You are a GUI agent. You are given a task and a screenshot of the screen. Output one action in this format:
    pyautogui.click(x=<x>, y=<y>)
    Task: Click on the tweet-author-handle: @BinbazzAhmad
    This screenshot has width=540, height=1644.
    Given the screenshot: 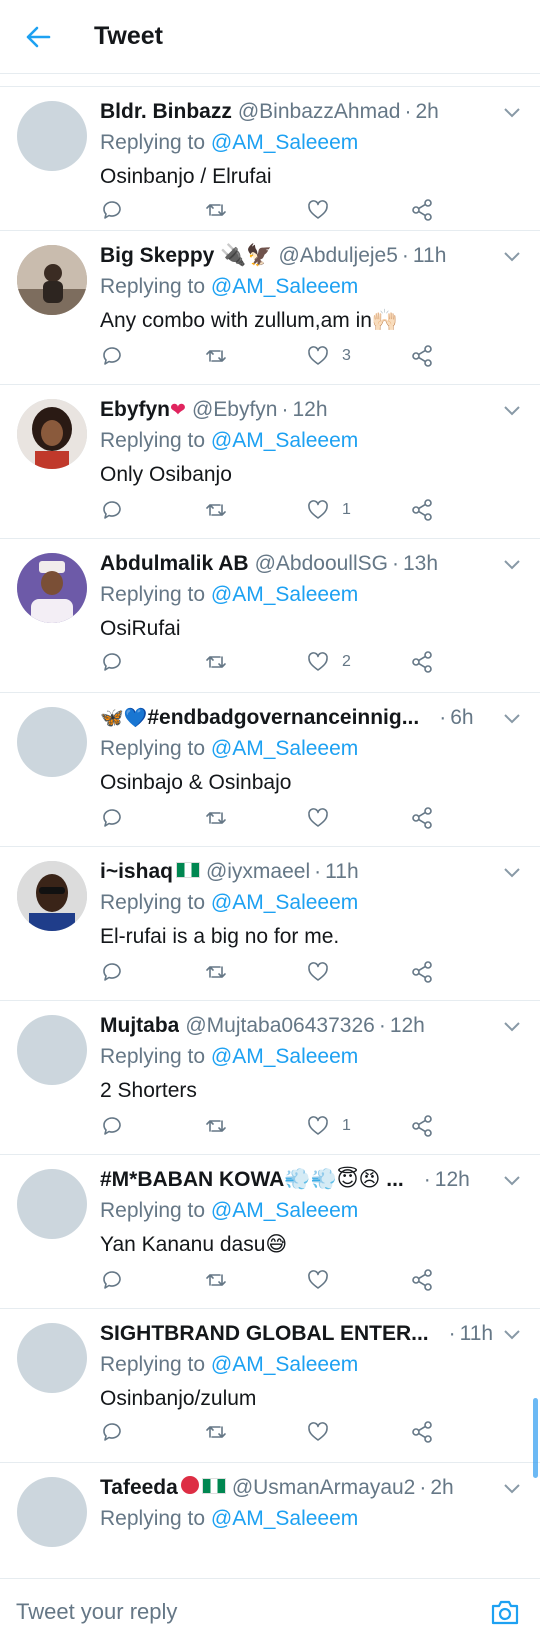 What is the action you would take?
    pyautogui.click(x=319, y=112)
    